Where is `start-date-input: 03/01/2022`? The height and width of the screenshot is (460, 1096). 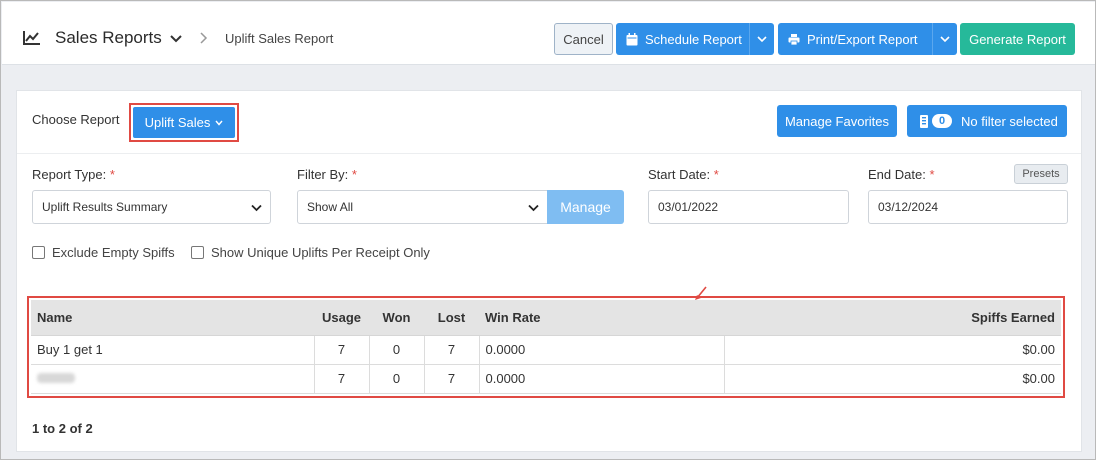
start-date-input: 03/01/2022 is located at coordinates (748, 207).